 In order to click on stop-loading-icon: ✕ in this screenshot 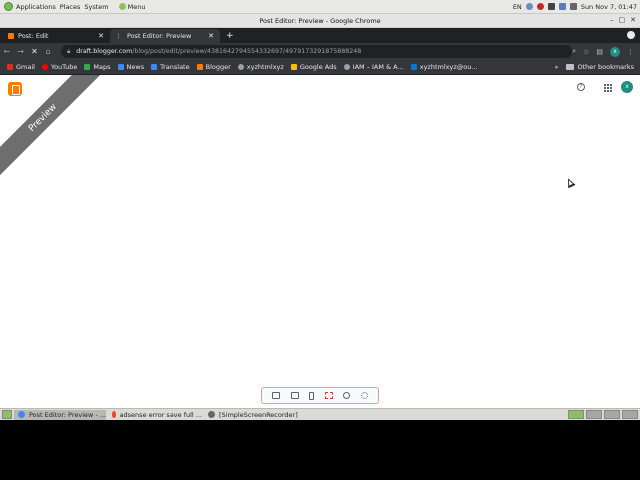, I will do `click(35, 51)`.